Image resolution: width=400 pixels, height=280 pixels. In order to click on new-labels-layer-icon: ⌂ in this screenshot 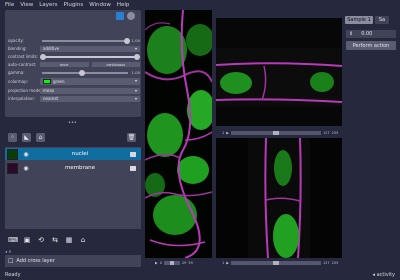, I will do `click(40, 137)`.